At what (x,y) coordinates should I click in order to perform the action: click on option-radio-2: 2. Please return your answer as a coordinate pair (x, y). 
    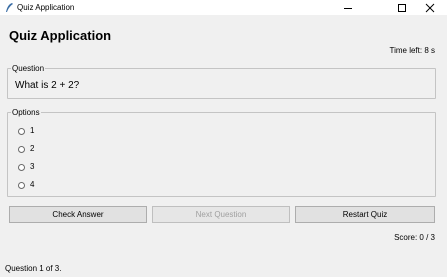
    Looking at the image, I should click on (26, 149).